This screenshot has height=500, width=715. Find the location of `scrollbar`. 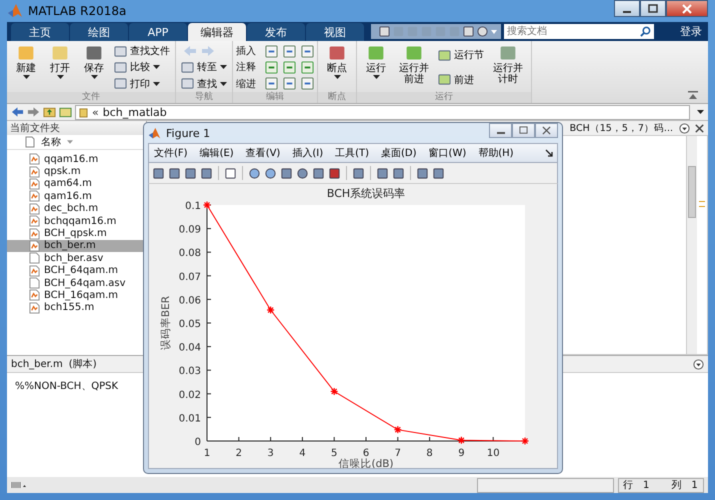

scrollbar is located at coordinates (691, 245).